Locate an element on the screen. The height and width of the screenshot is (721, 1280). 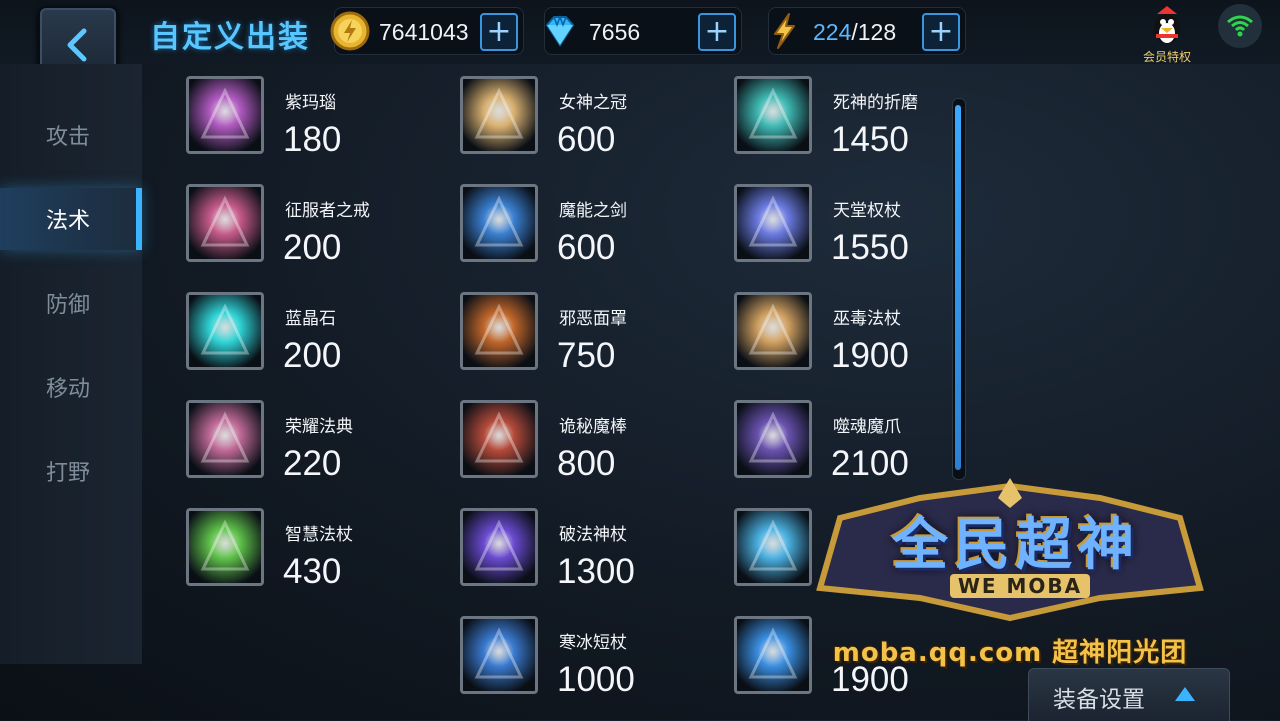
voodoo-staff-icon is located at coordinates (773, 331).